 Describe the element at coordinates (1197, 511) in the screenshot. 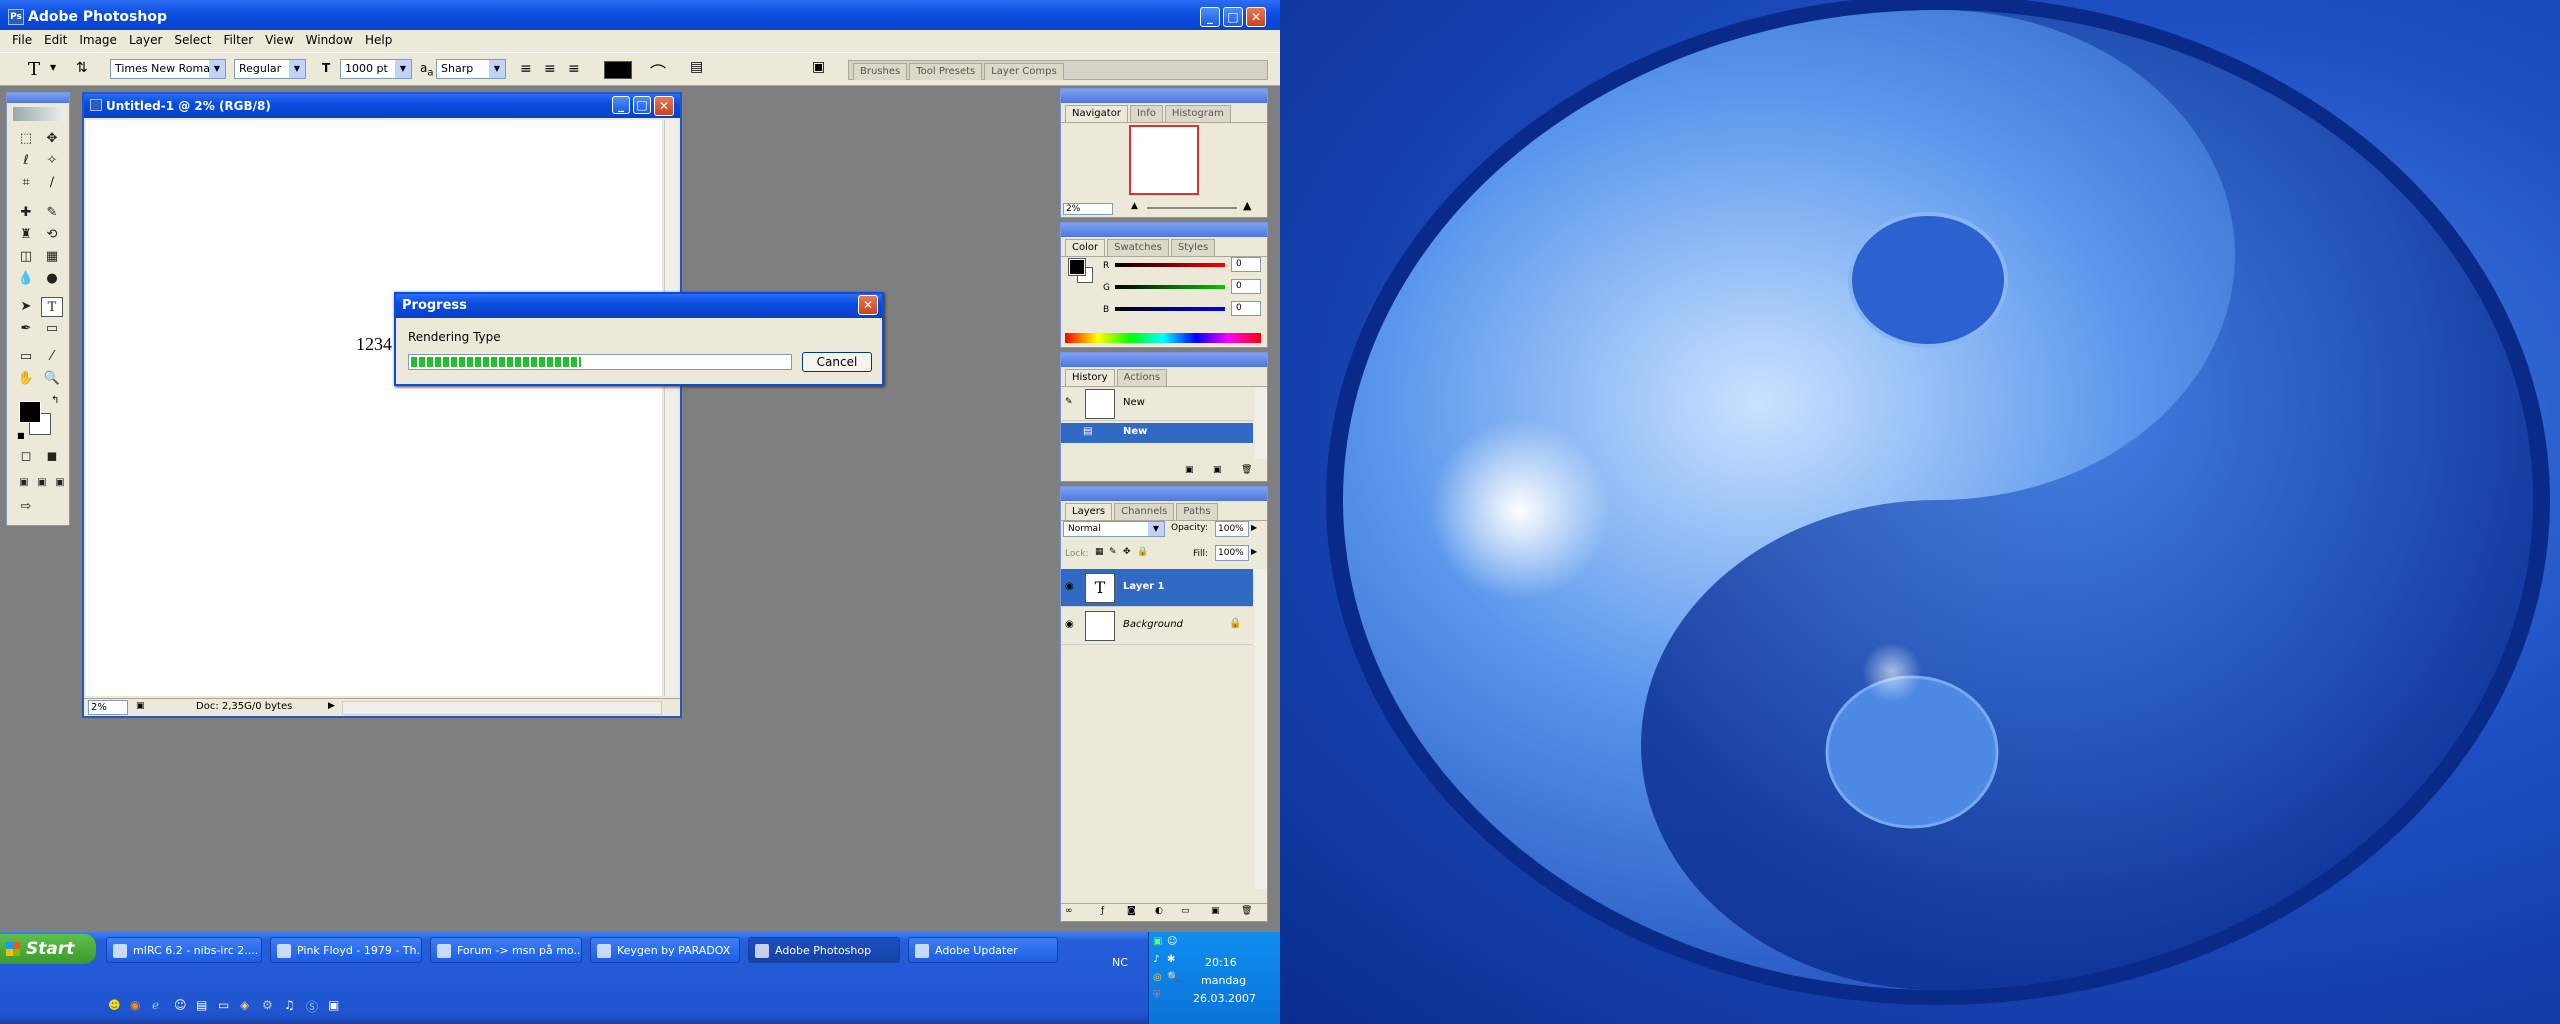

I see `layers-tab-paths: Paths` at that location.